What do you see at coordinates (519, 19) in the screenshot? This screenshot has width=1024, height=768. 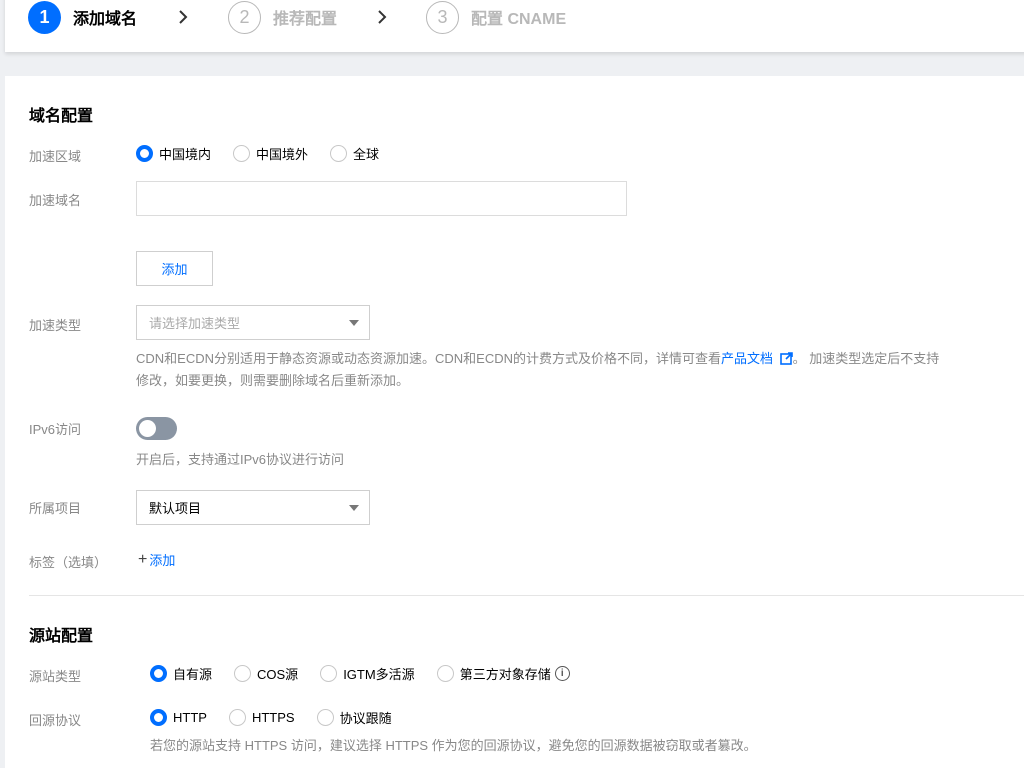 I see `step-3-label: 配置 CNAME` at bounding box center [519, 19].